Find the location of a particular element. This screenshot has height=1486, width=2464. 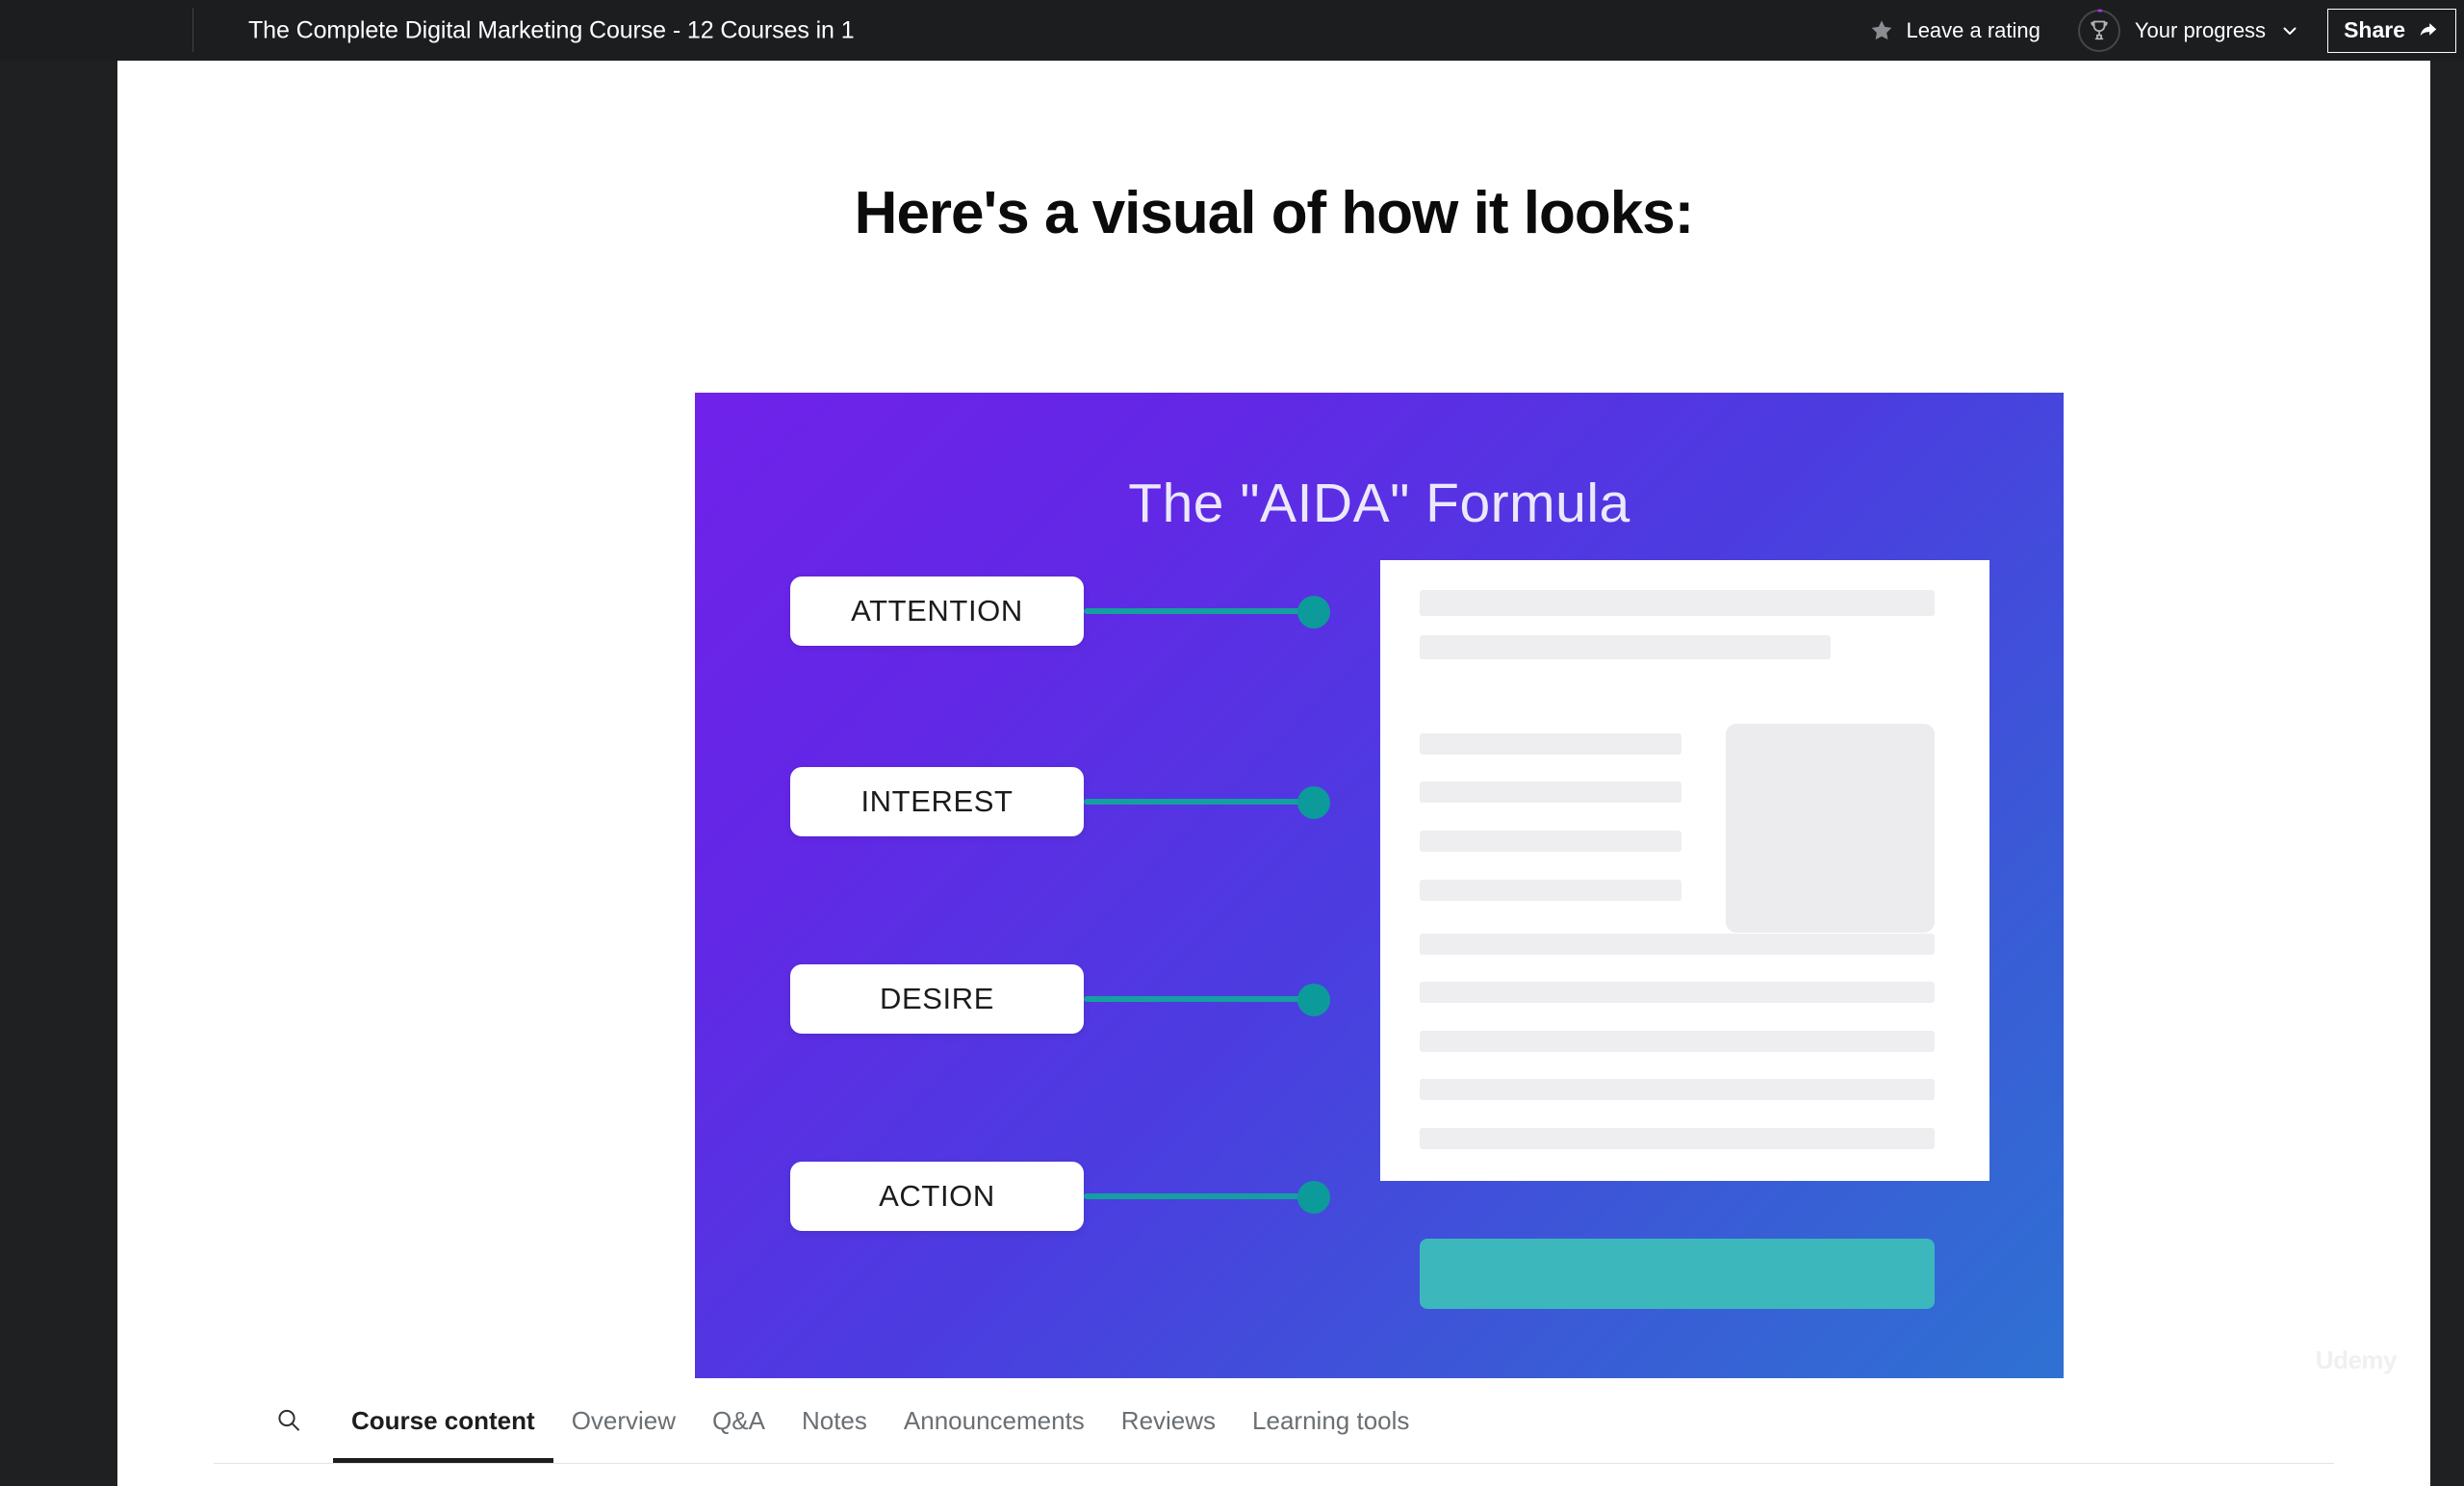

left-rail is located at coordinates (58, 774).